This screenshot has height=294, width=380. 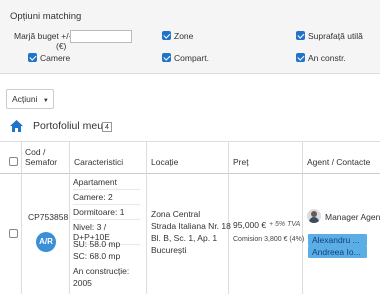 What do you see at coordinates (169, 250) in the screenshot?
I see `location-city: București` at bounding box center [169, 250].